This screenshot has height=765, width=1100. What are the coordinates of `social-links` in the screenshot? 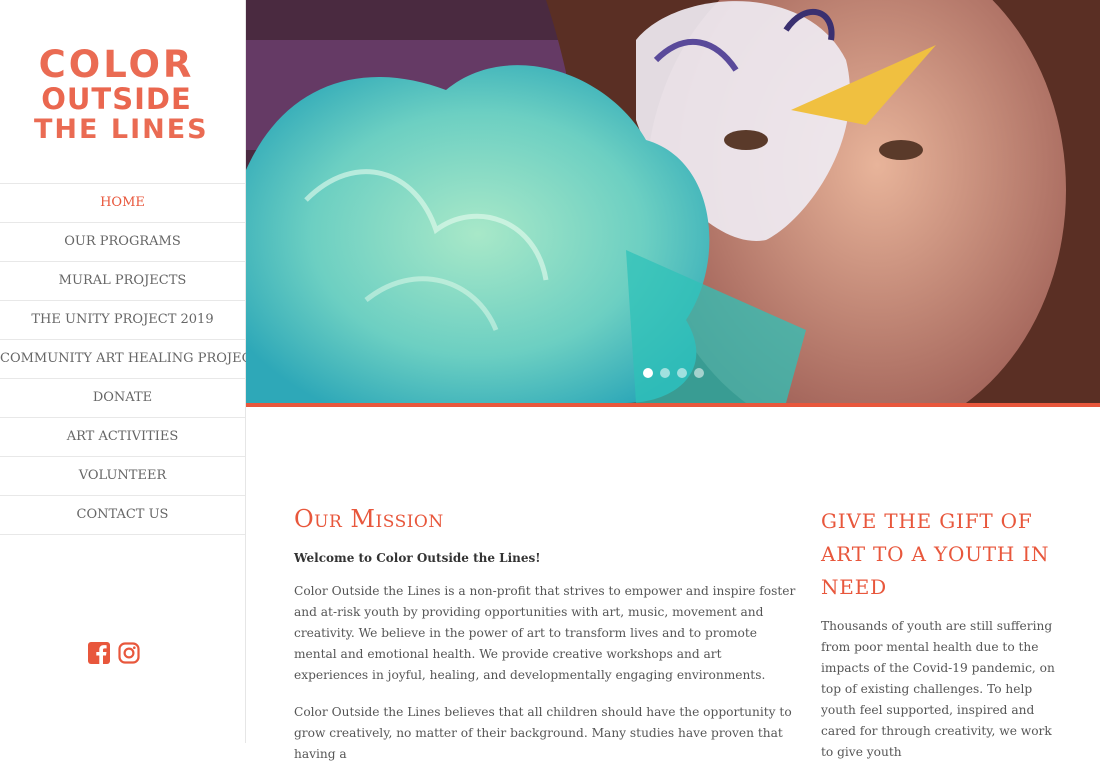 It's located at (114, 655).